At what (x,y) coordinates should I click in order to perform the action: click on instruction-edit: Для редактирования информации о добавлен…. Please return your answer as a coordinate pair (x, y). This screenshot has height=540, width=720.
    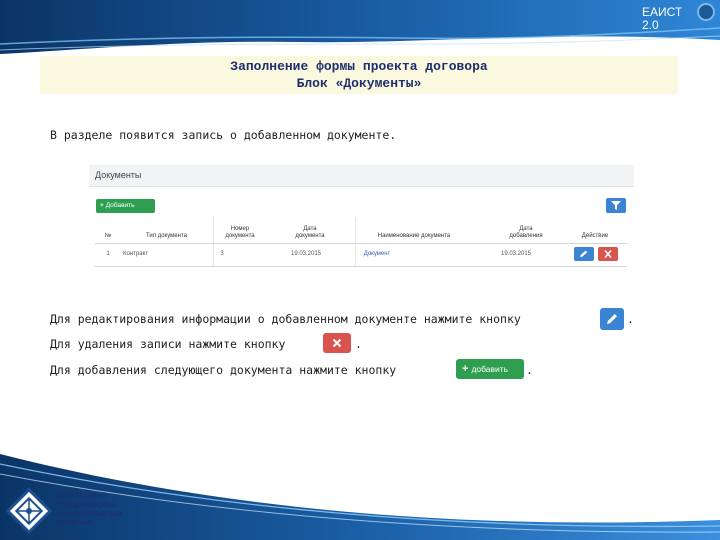
    Looking at the image, I should click on (285, 319).